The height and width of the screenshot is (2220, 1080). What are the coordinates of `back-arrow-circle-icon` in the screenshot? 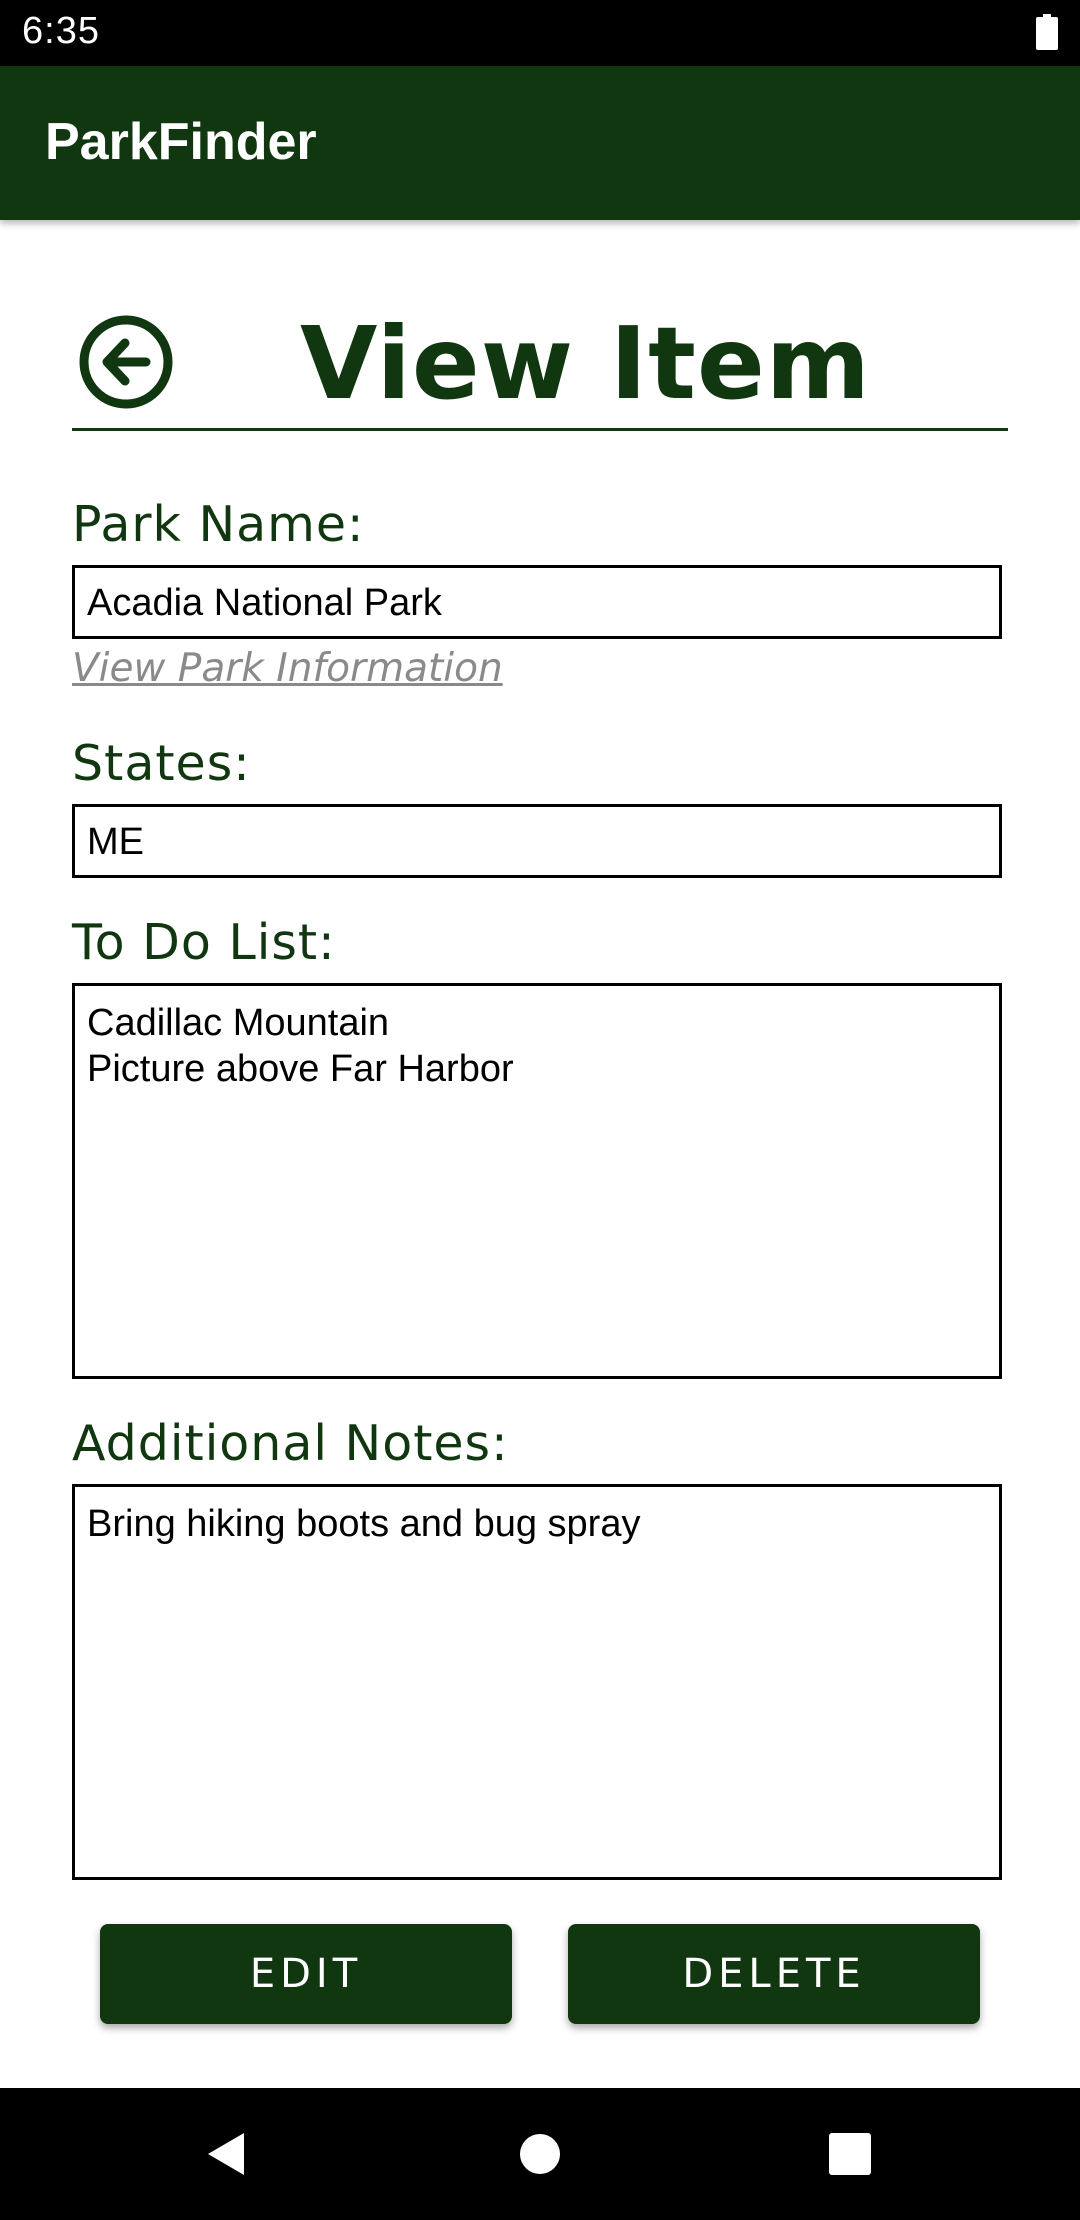 It's located at (126, 362).